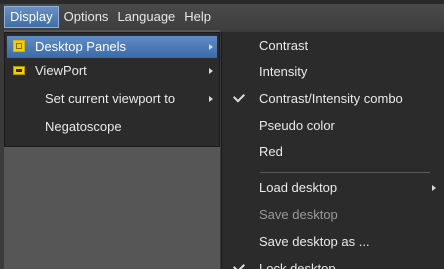 Image resolution: width=444 pixels, height=269 pixels. I want to click on menu-item-label: Red, so click(271, 151).